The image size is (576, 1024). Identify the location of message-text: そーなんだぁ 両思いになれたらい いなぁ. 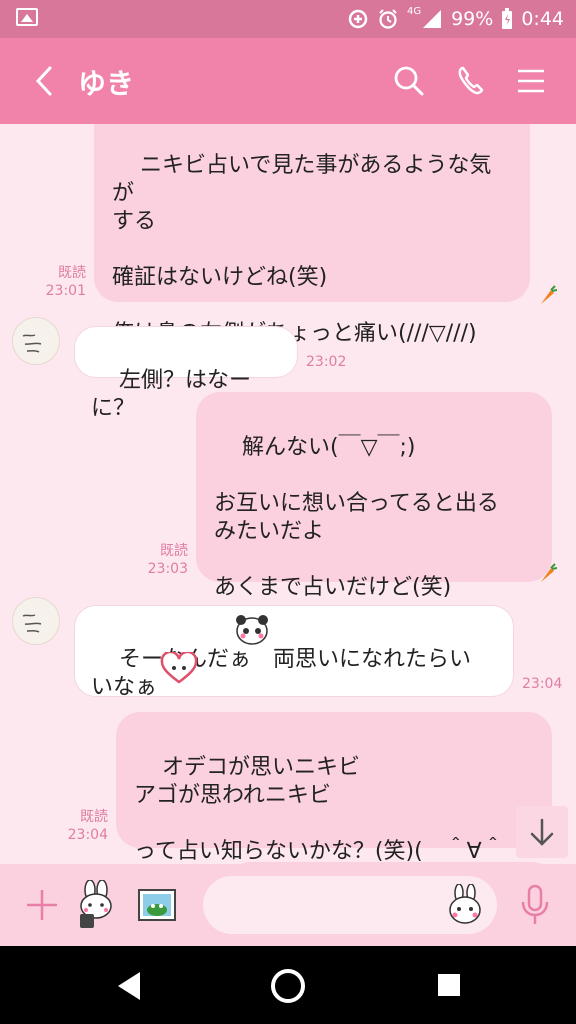
(281, 673).